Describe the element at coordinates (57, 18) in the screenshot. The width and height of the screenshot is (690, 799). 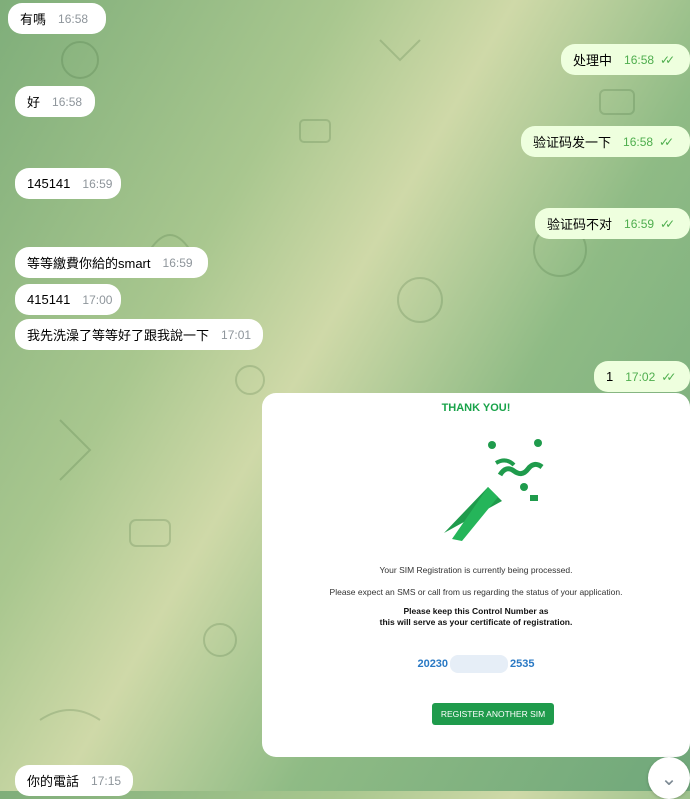
I see `incoming-message: 有嗎 16:58` at that location.